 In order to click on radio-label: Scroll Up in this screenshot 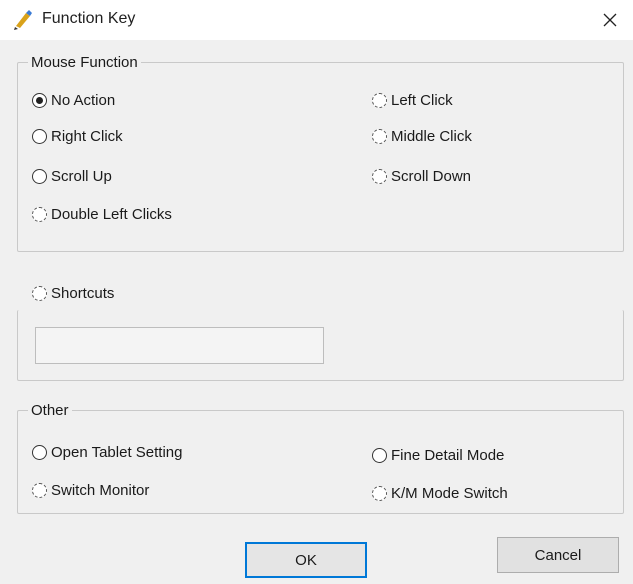, I will do `click(81, 176)`.